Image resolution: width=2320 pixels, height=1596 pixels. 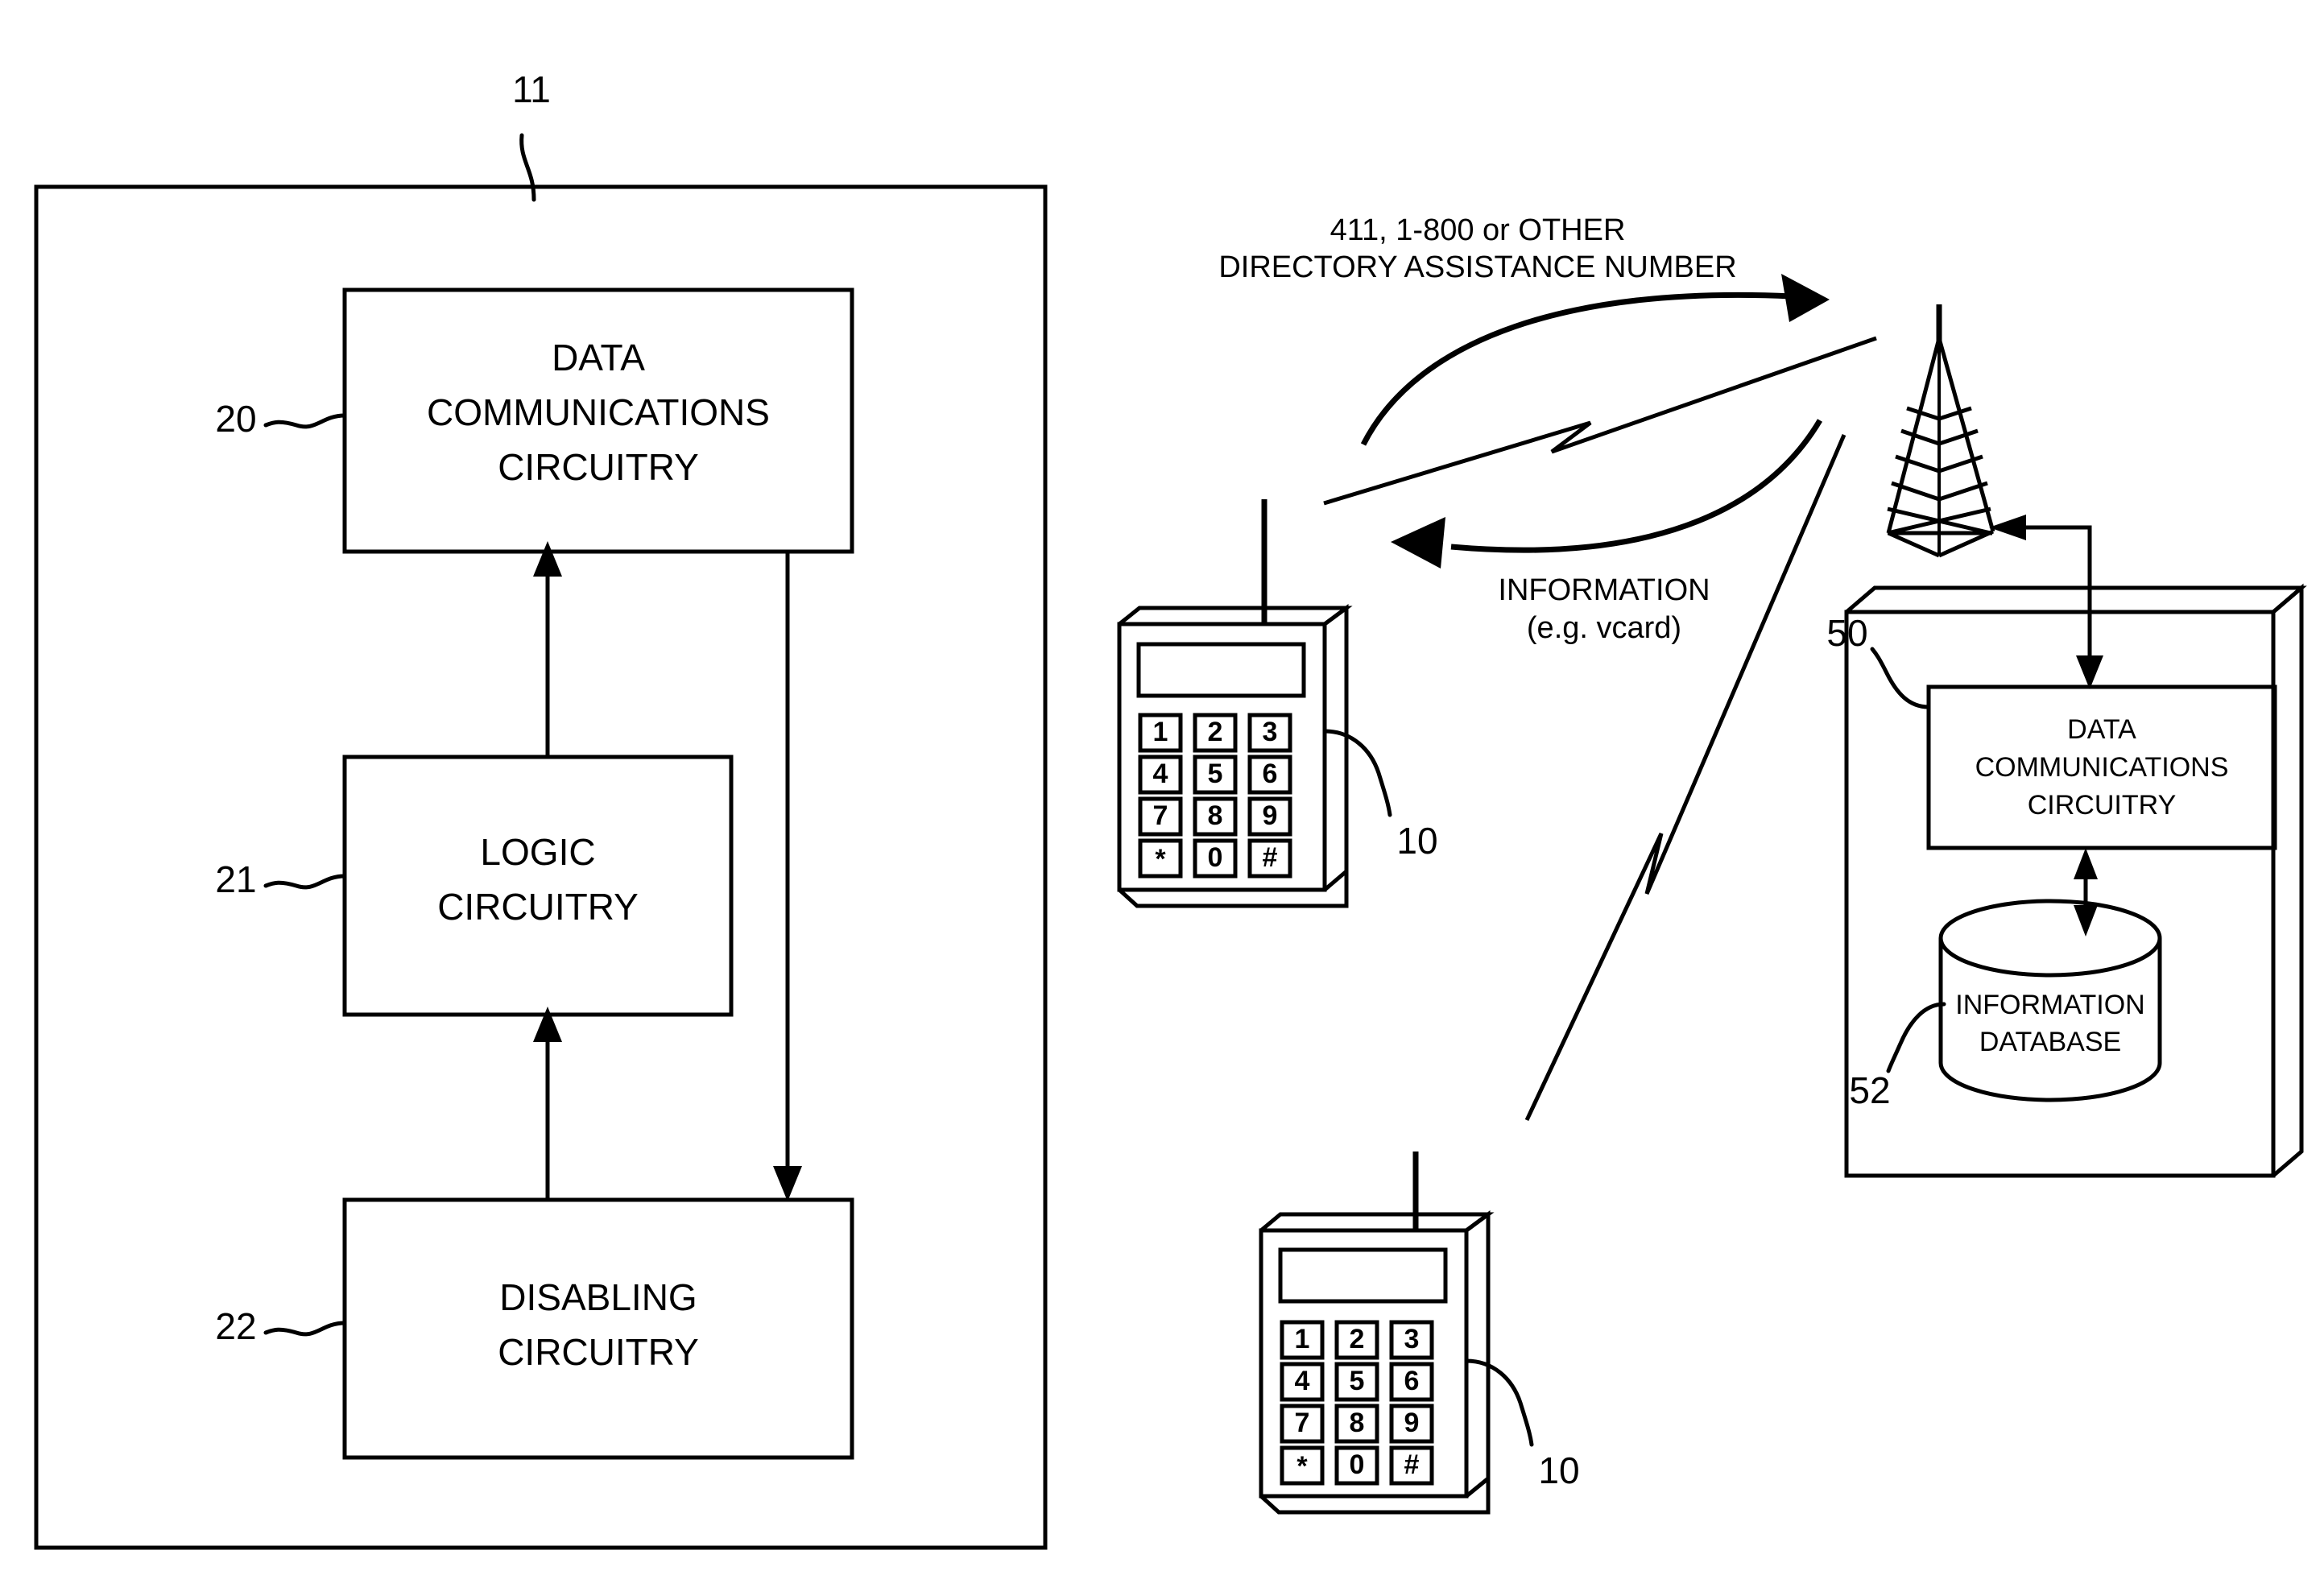 I want to click on db-bottom-arc, so click(x=2050, y=1082).